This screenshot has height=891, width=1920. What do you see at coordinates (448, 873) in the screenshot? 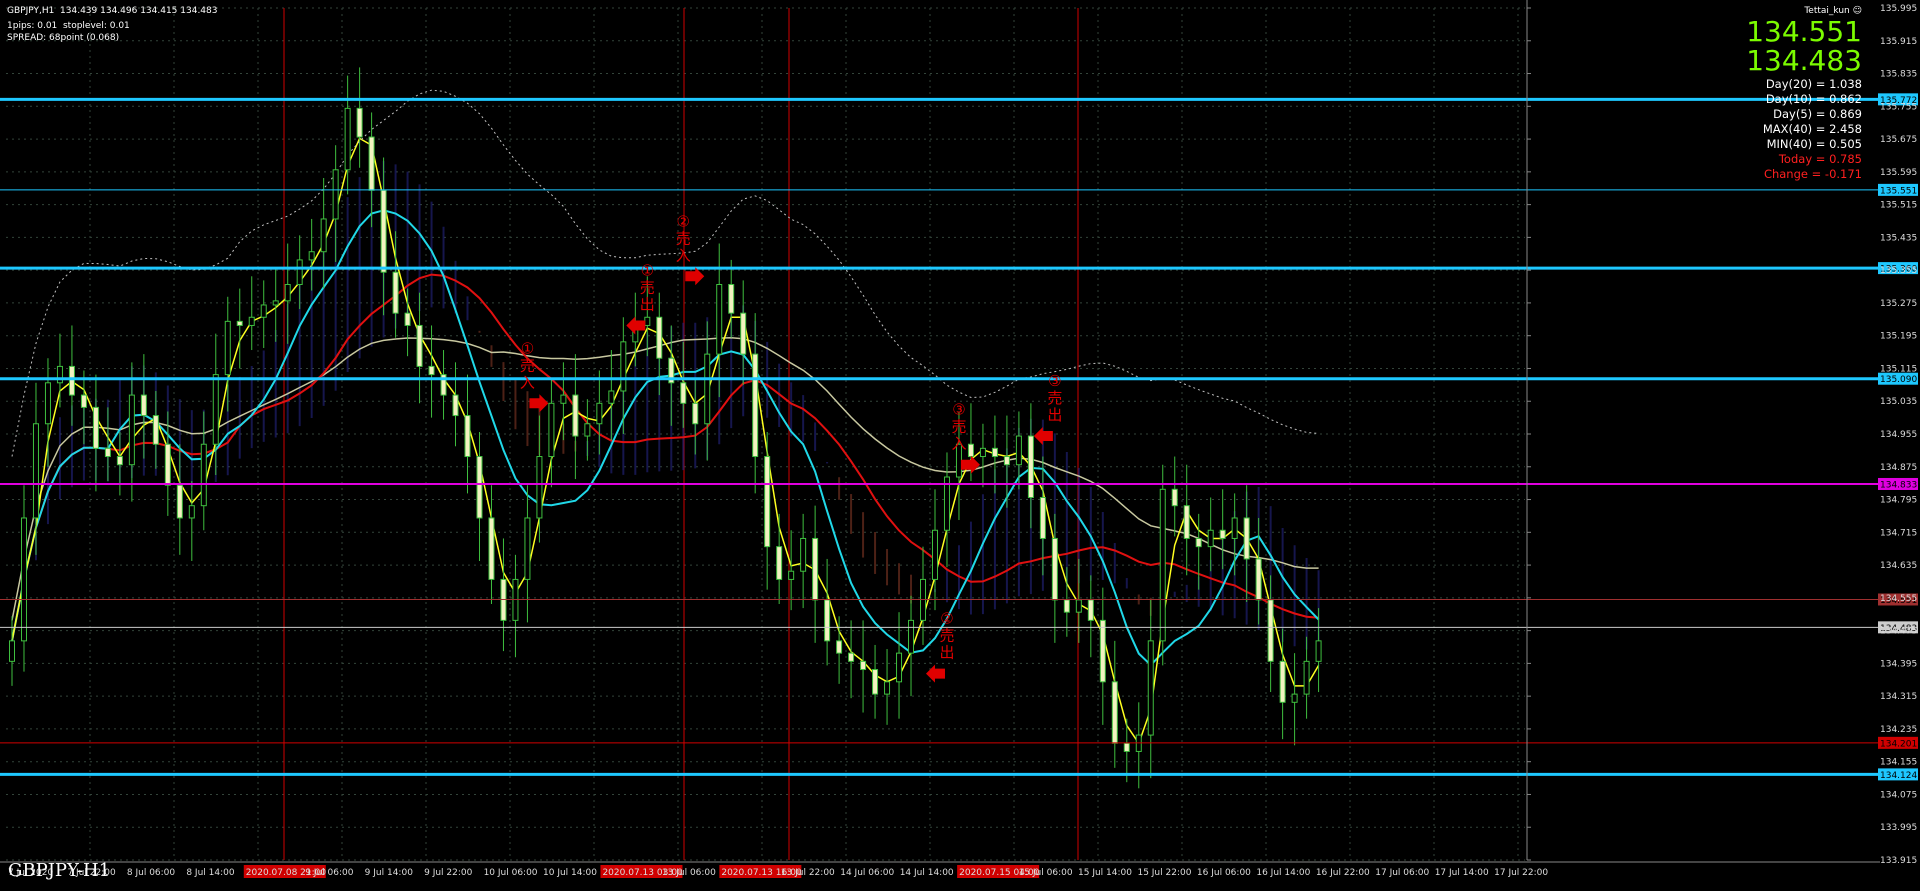
I see `x-tick-label: 9 Jul 22:00` at bounding box center [448, 873].